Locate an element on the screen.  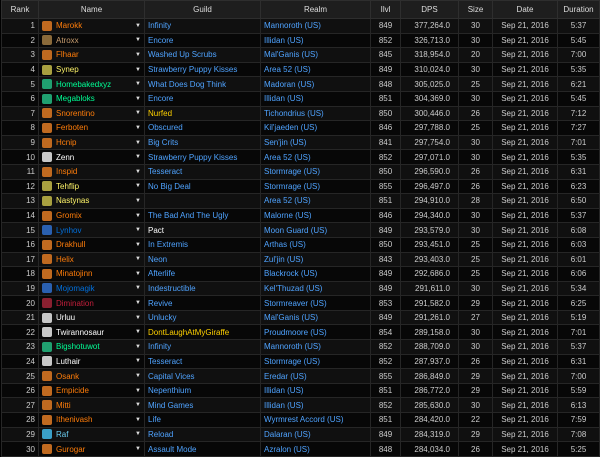
guild-link: Capital Vices is located at coordinates (202, 376).